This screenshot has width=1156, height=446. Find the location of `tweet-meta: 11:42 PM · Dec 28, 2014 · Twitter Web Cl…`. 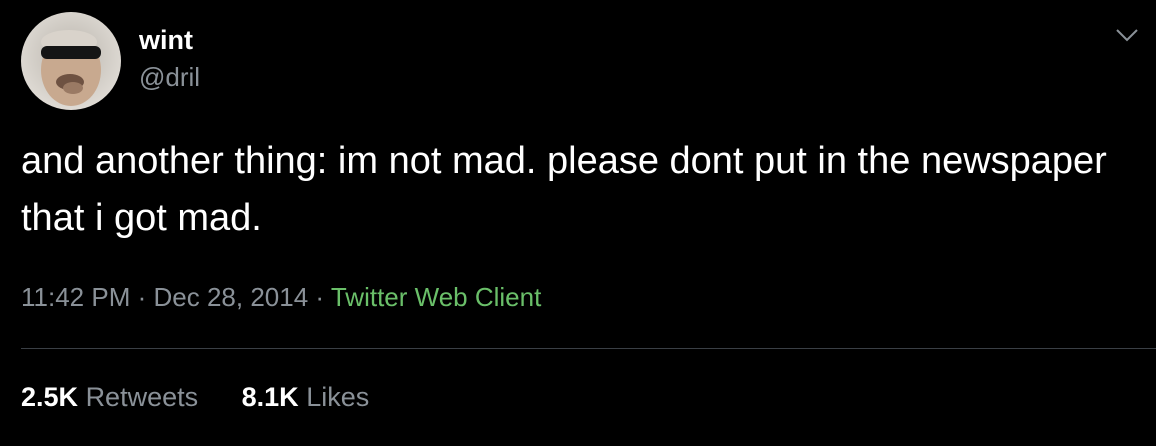

tweet-meta: 11:42 PM · Dec 28, 2014 · Twitter Web Cl… is located at coordinates (281, 297).